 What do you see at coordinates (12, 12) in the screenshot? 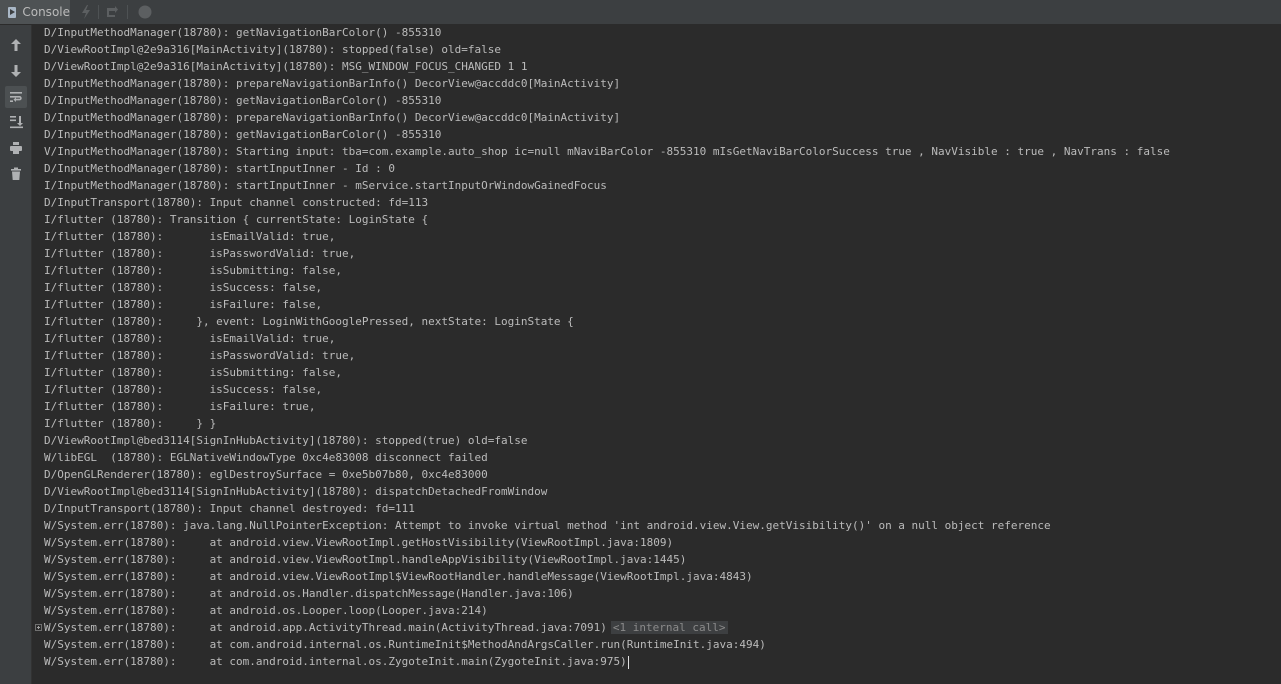
I see `console-icon` at bounding box center [12, 12].